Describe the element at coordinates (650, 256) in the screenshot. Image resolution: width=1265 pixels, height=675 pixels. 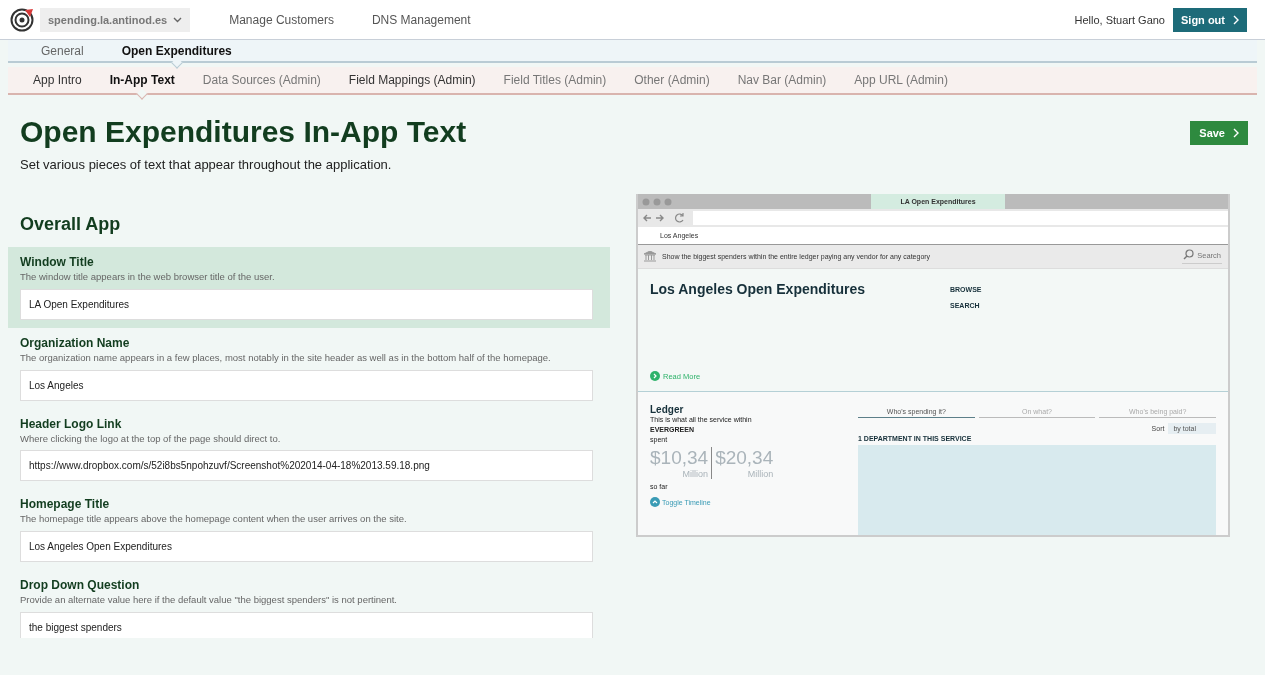
I see `bank-icon` at that location.